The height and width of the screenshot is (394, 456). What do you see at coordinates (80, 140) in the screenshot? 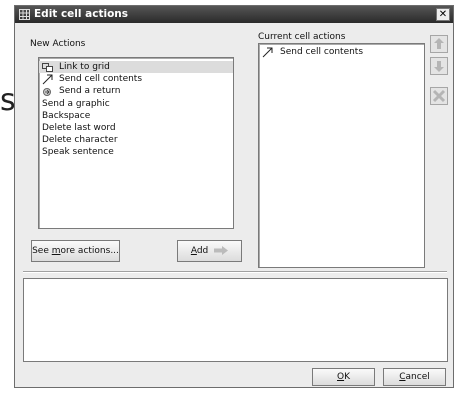
I see `list-item-label: Delete character` at bounding box center [80, 140].